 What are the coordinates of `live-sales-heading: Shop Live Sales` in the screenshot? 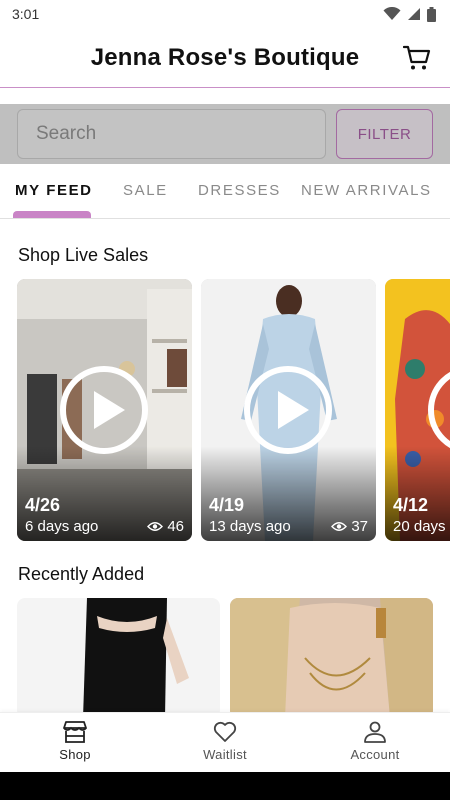 It's located at (83, 255).